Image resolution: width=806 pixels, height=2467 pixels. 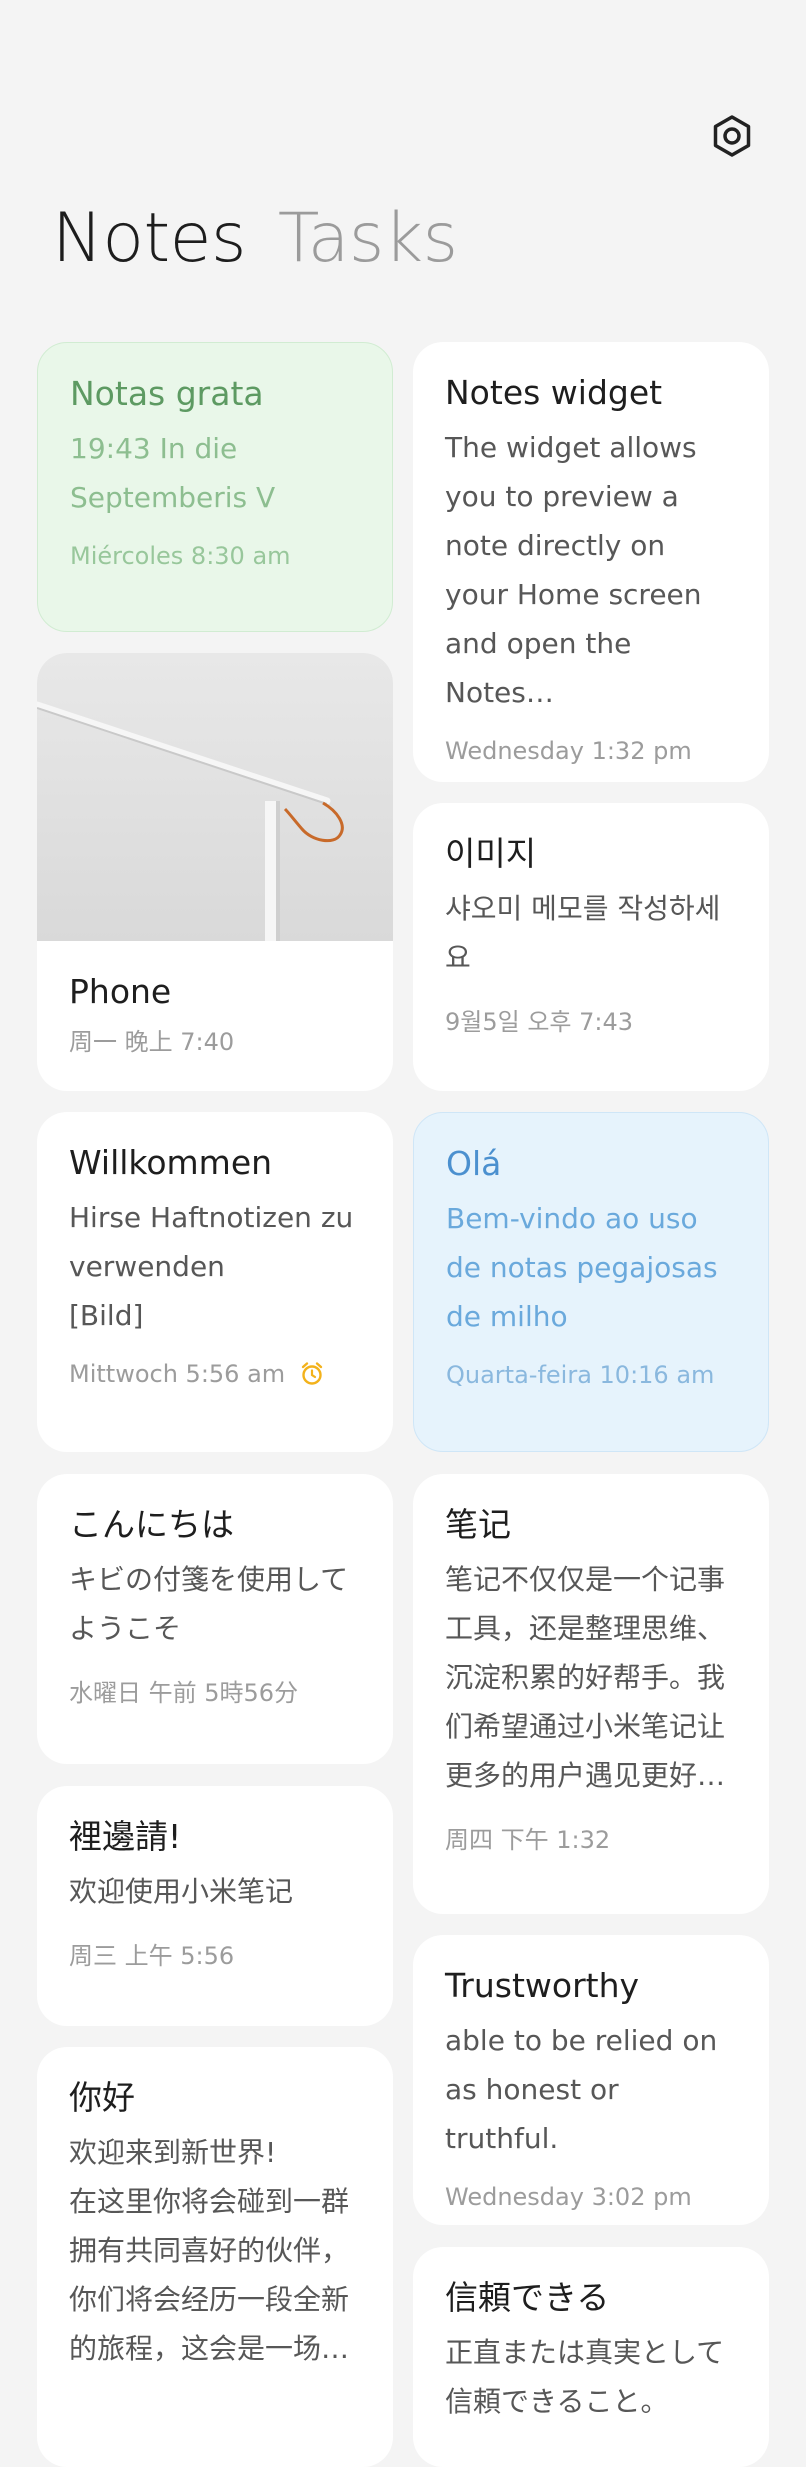 I want to click on note-date: 周四 下午 1:32, so click(x=528, y=1840).